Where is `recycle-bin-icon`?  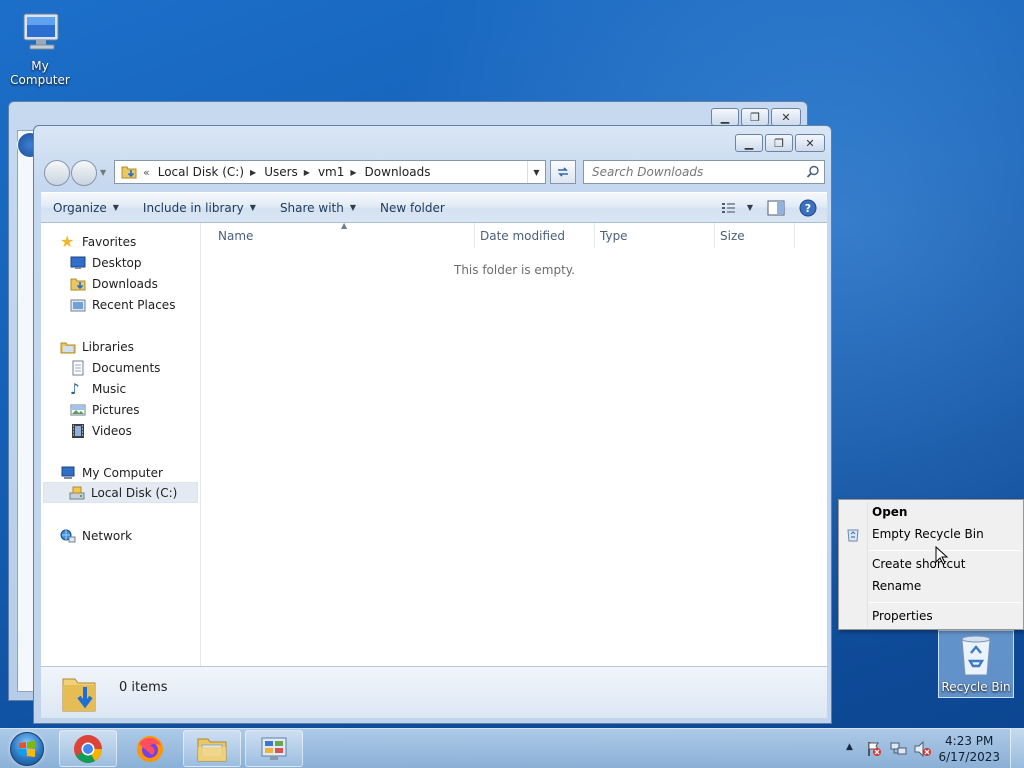
recycle-bin-icon is located at coordinates (976, 655).